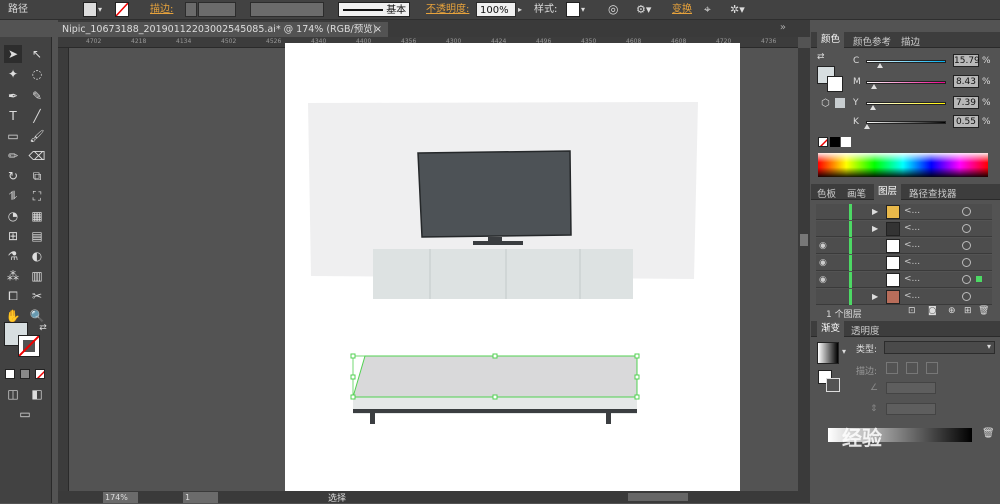  I want to click on symbol-sprayer-icon: ⁂, so click(13, 276).